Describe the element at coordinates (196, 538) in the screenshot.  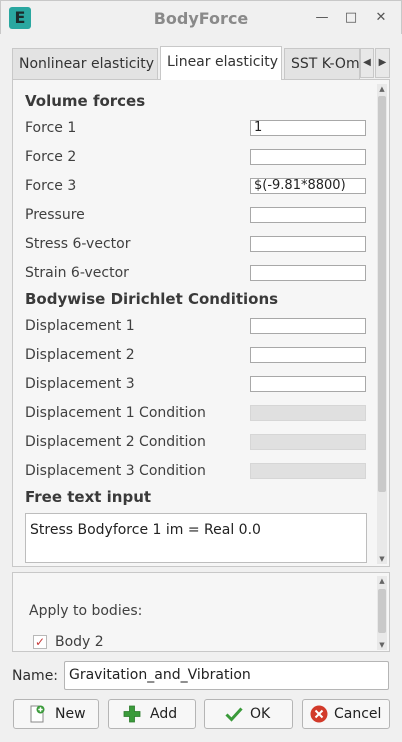
I see `free-text-input: Stress Bodyforce 1 im = Real 0.0` at that location.